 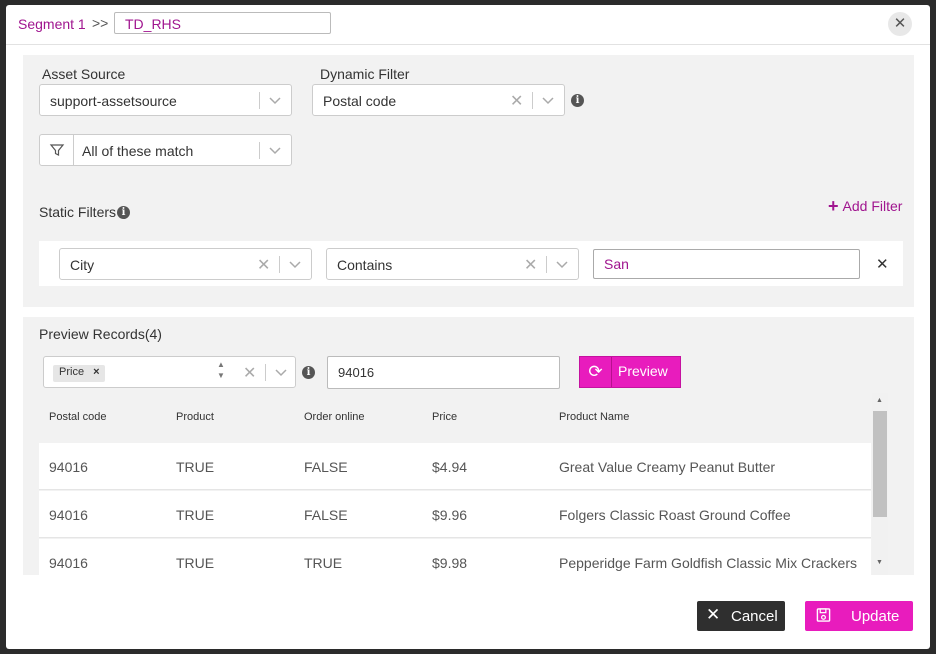 What do you see at coordinates (78, 212) in the screenshot?
I see `static-filters-label: Static Filters` at bounding box center [78, 212].